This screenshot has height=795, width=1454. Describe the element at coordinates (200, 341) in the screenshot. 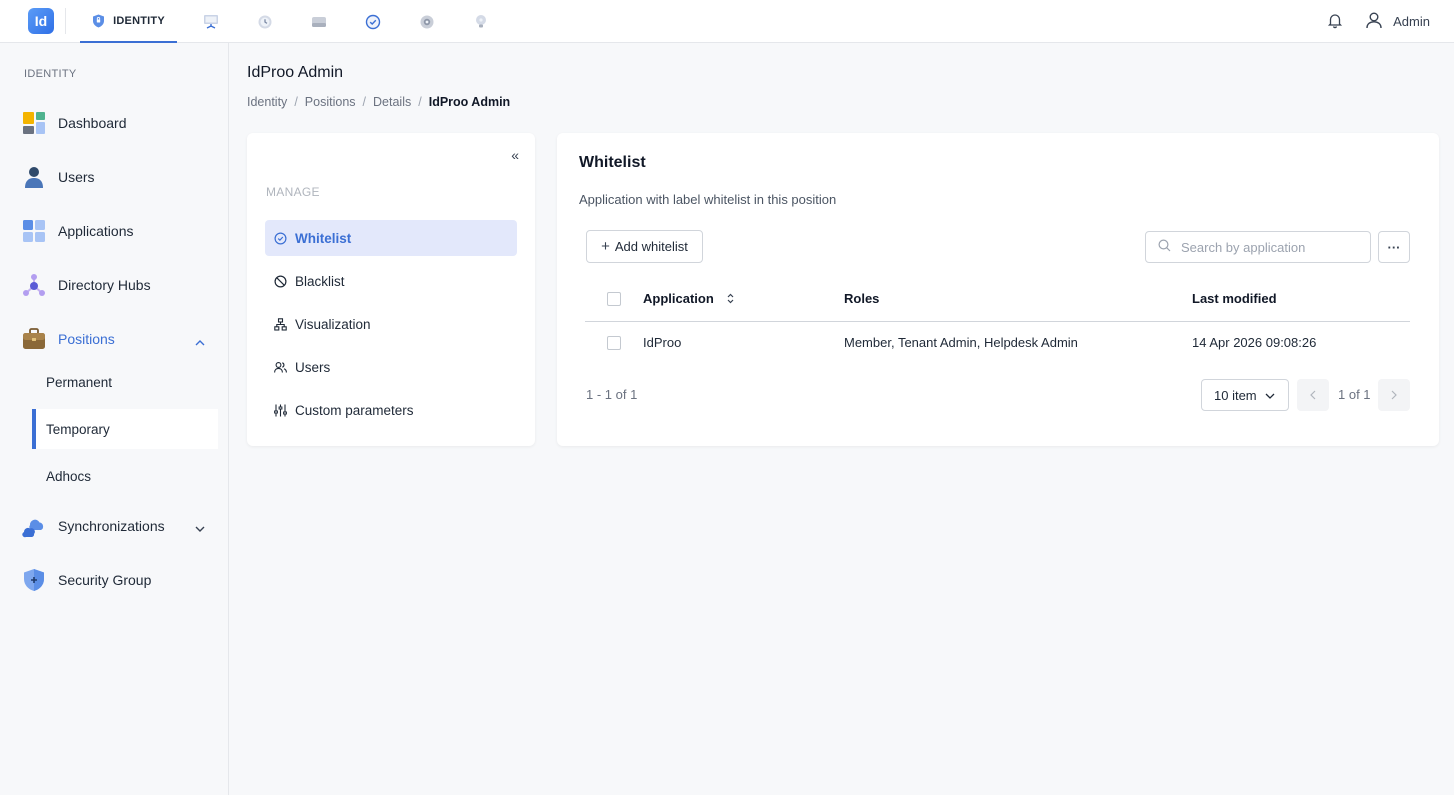

I see `chevron-up-icon` at that location.